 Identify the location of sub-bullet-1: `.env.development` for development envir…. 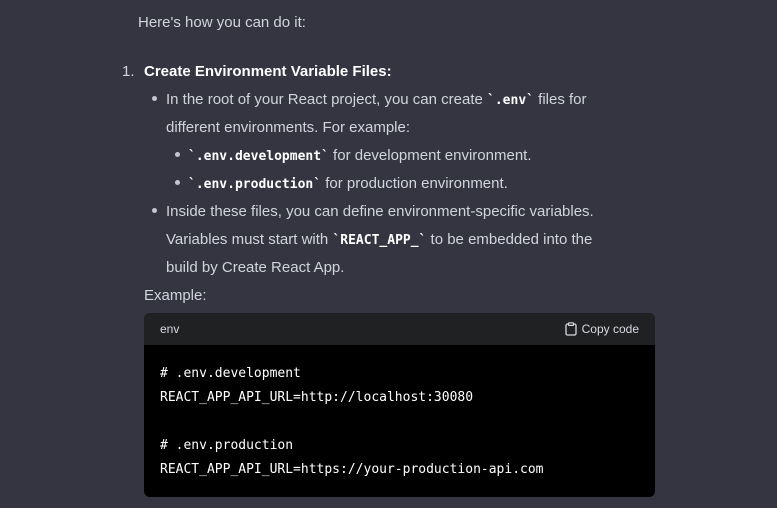
(360, 156).